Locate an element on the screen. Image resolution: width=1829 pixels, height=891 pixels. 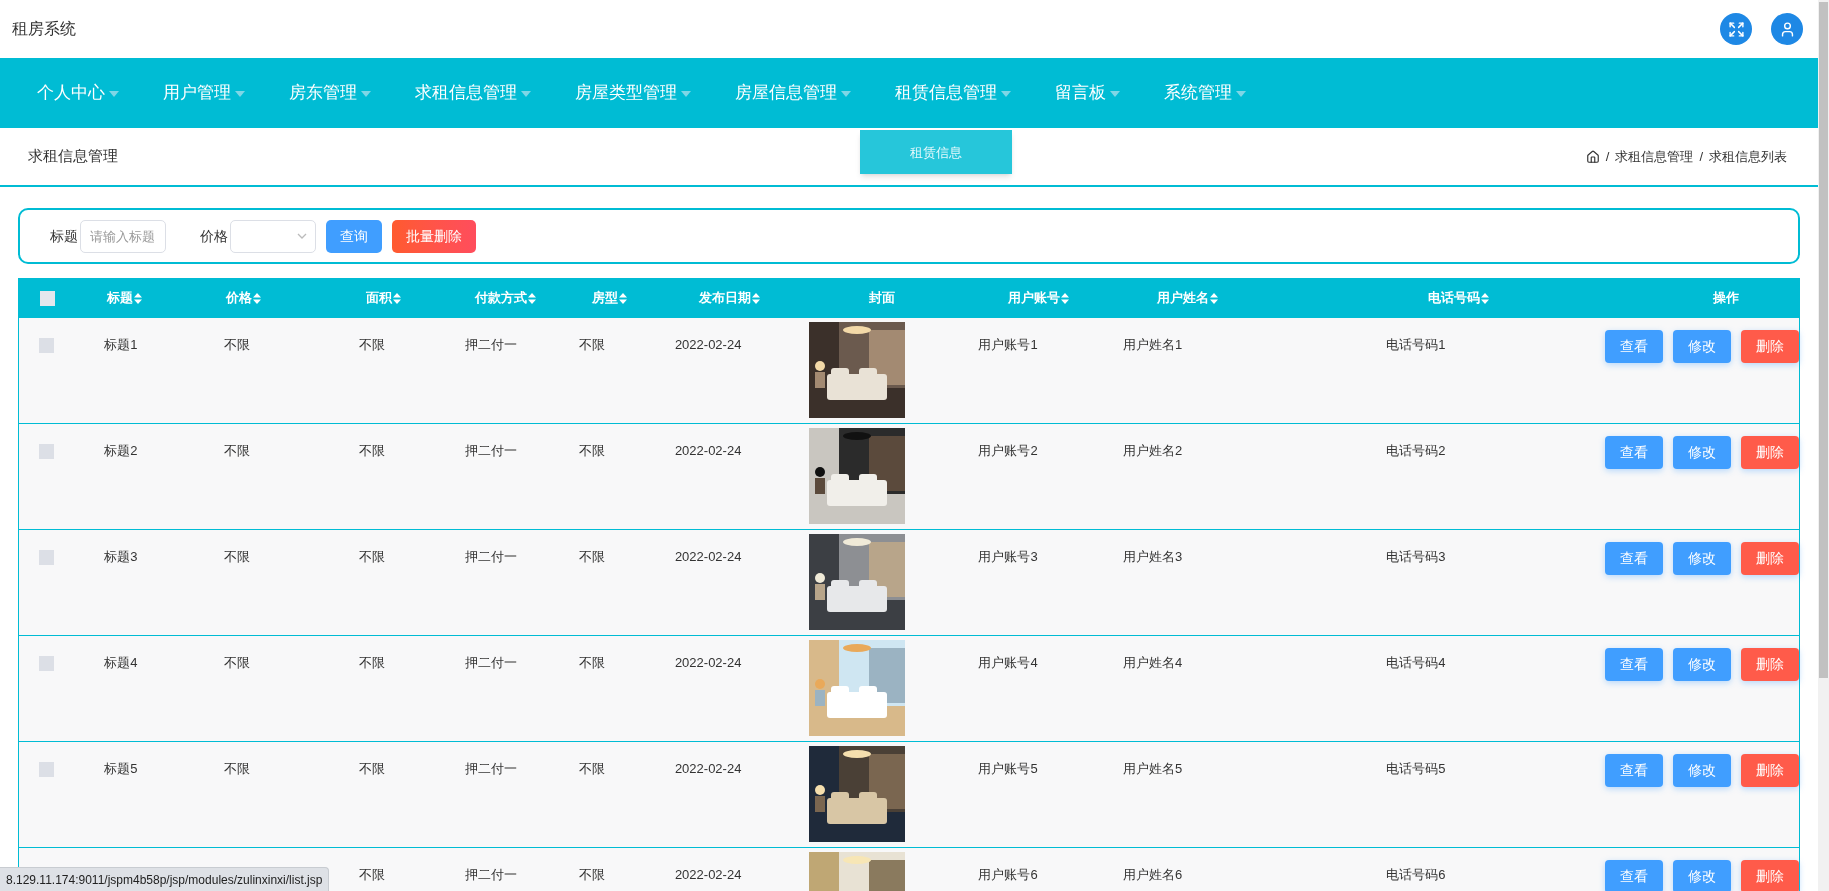
nav-menu-item: 留言板 is located at coordinates (1087, 93).